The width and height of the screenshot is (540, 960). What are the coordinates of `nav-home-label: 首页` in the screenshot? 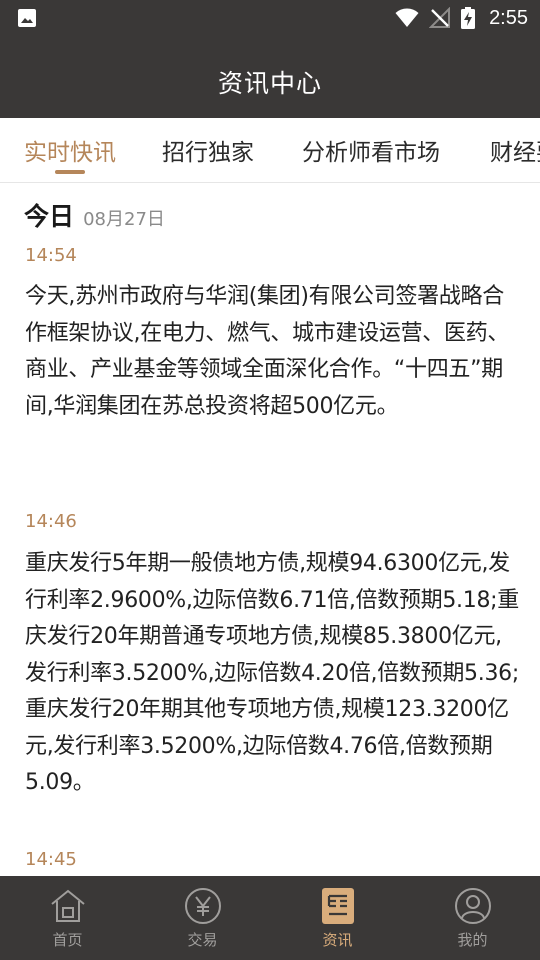 It's located at (67, 940).